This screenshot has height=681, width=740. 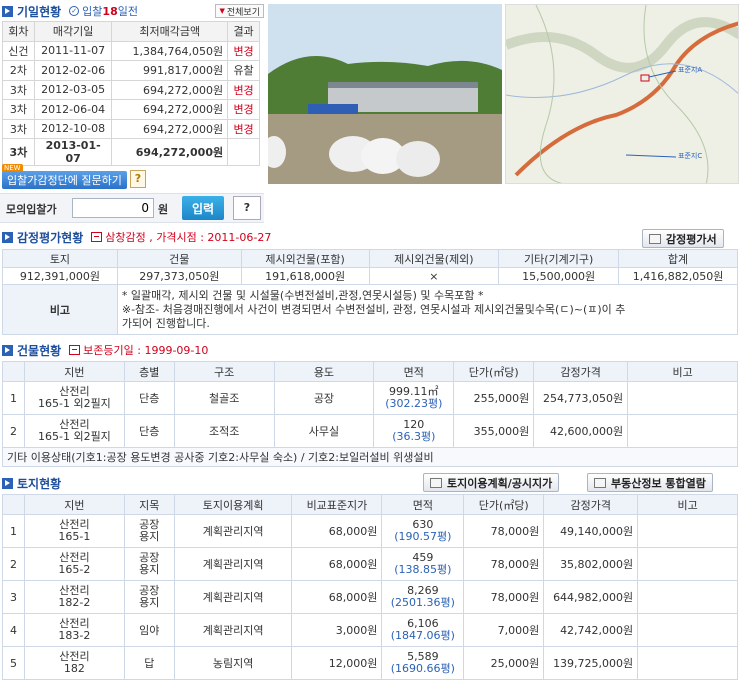 I want to click on lot-line: 183-2, so click(x=74, y=635).